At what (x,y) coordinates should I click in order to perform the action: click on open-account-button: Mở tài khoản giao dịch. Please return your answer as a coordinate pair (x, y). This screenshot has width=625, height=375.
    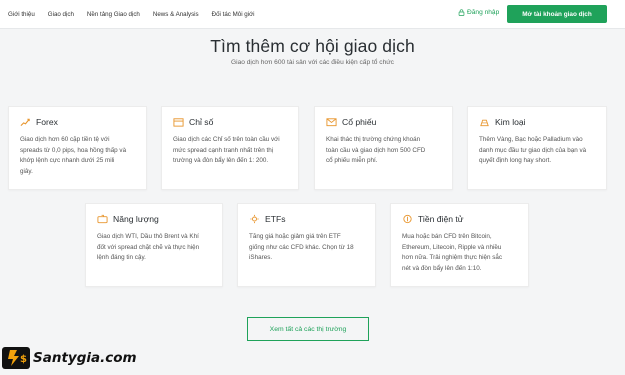
    Looking at the image, I should click on (557, 14).